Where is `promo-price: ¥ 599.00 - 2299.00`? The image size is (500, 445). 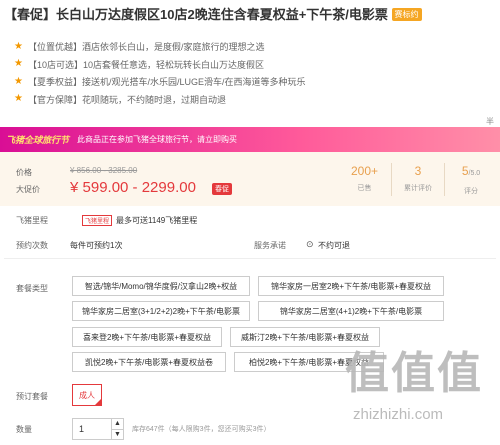 promo-price: ¥ 599.00 - 2299.00 is located at coordinates (133, 187).